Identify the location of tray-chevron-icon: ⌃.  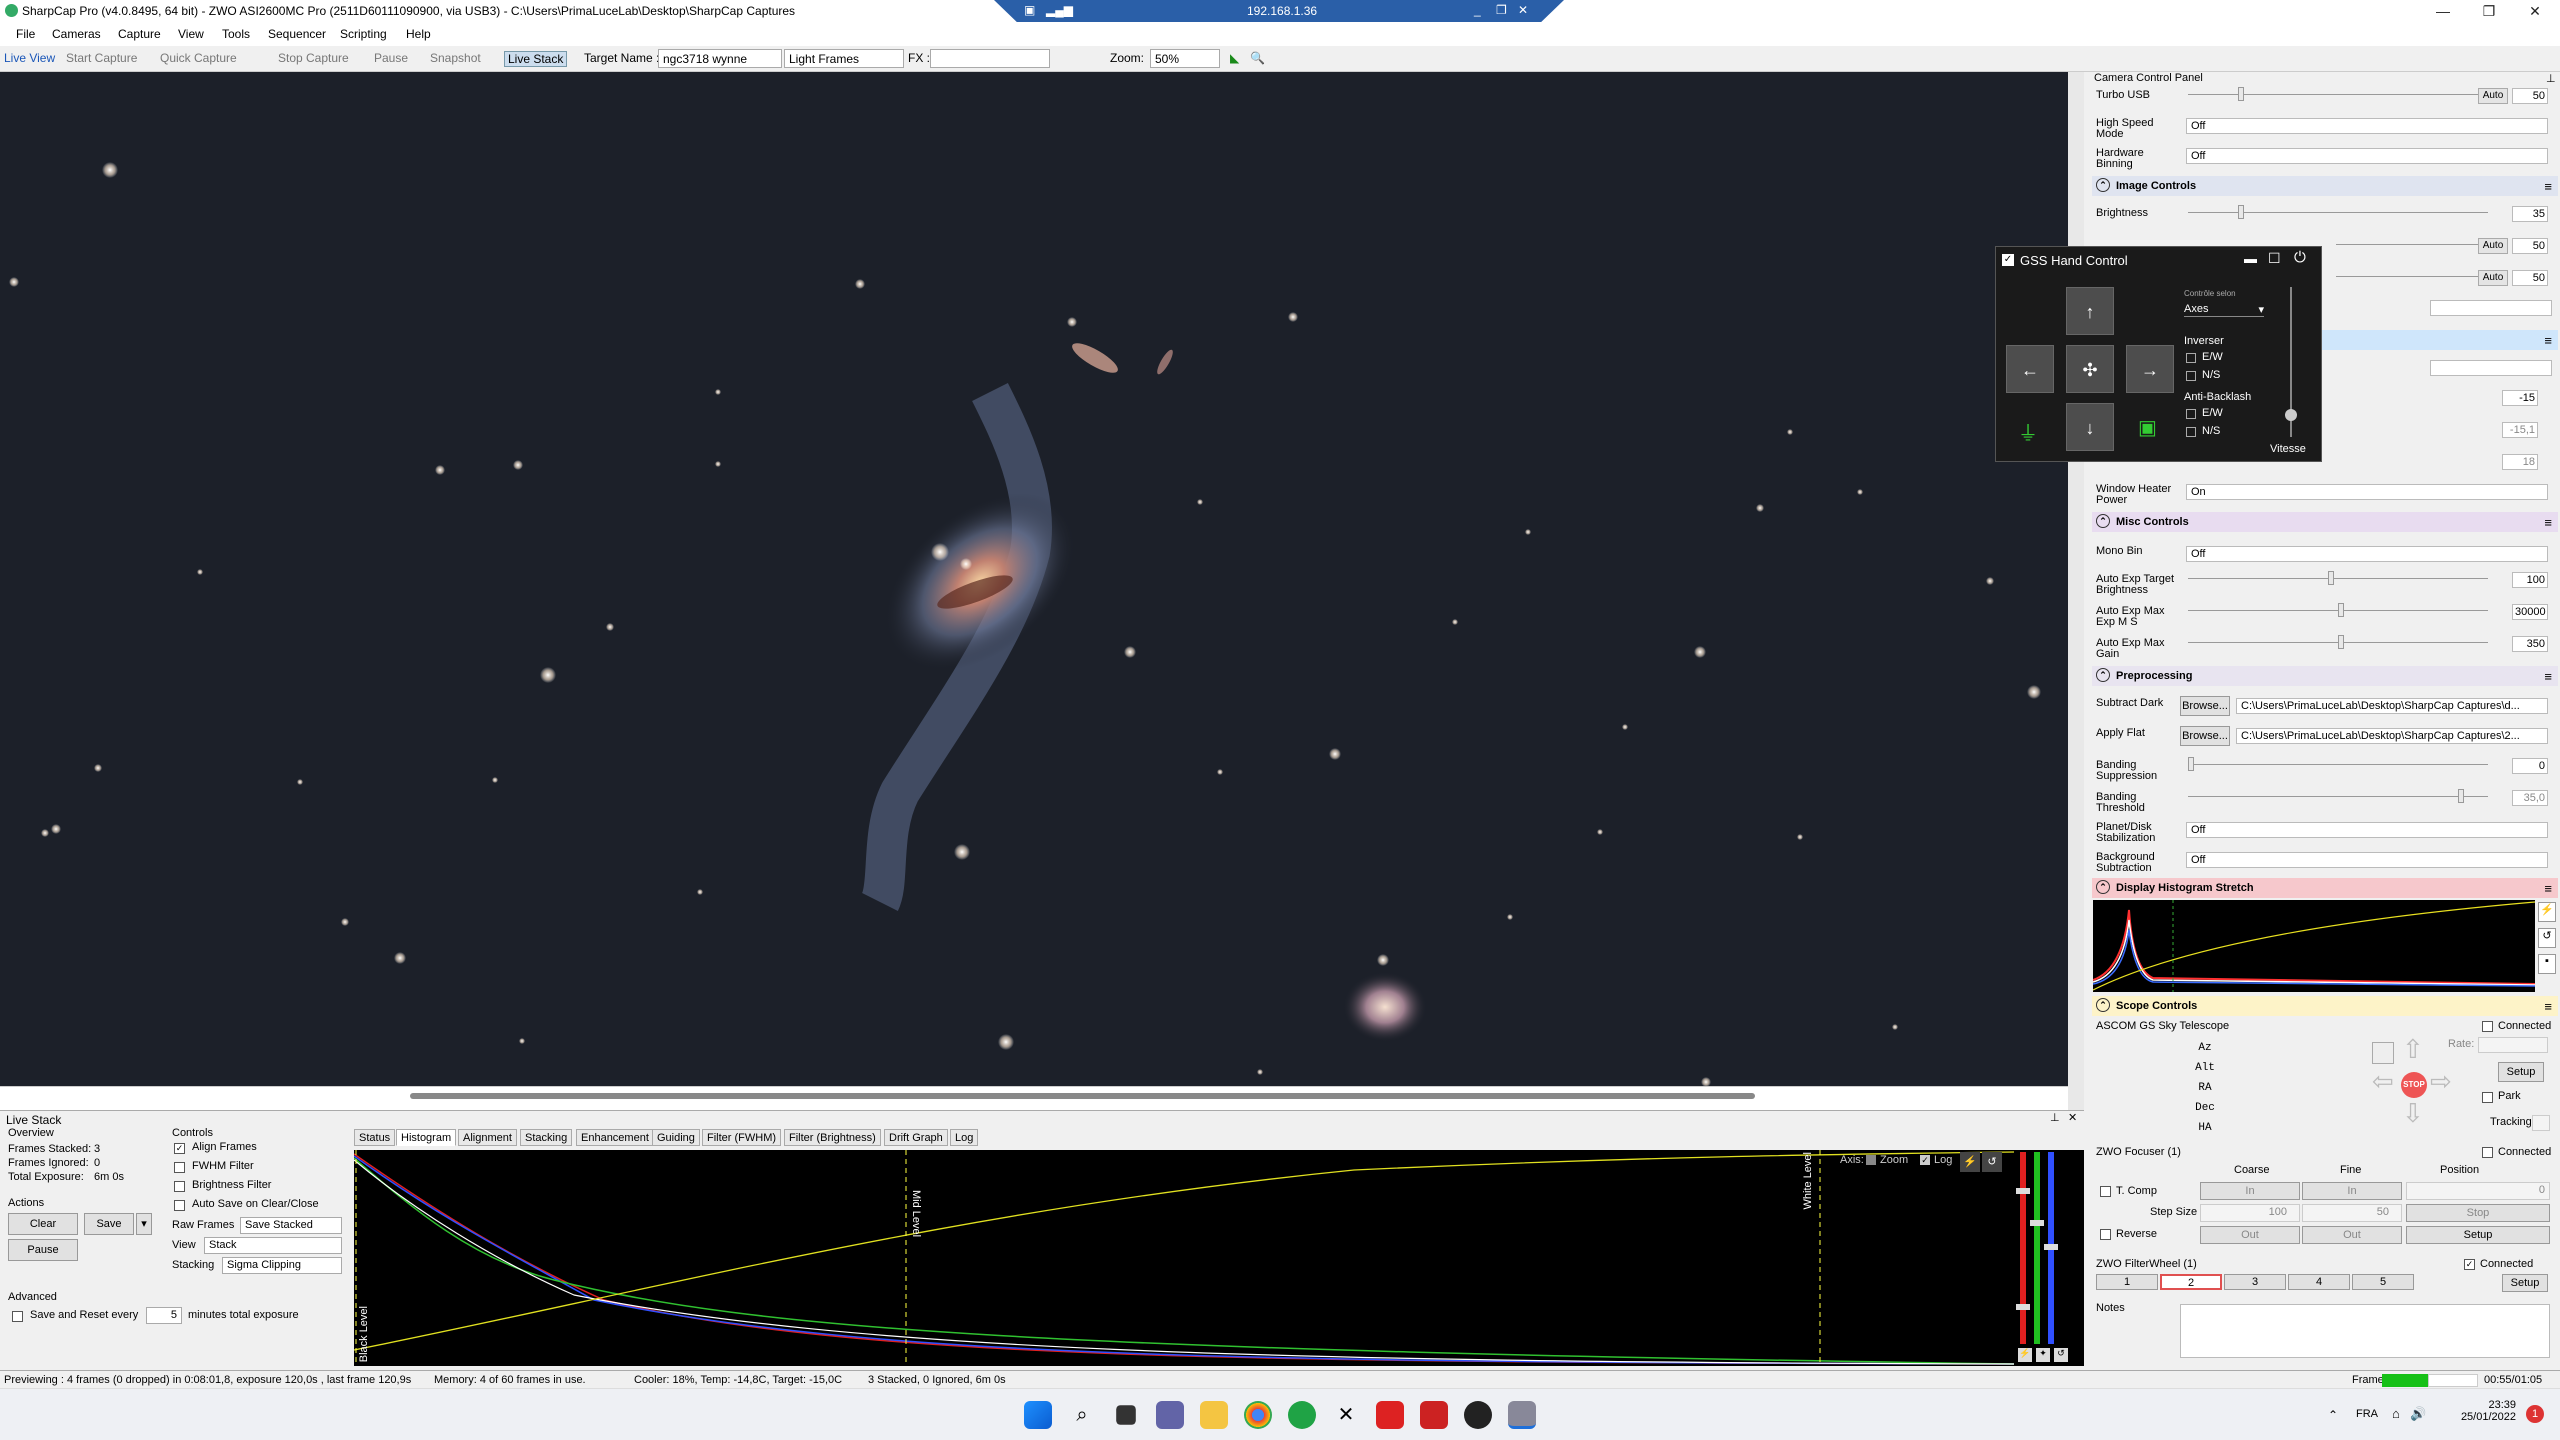
(2333, 1415).